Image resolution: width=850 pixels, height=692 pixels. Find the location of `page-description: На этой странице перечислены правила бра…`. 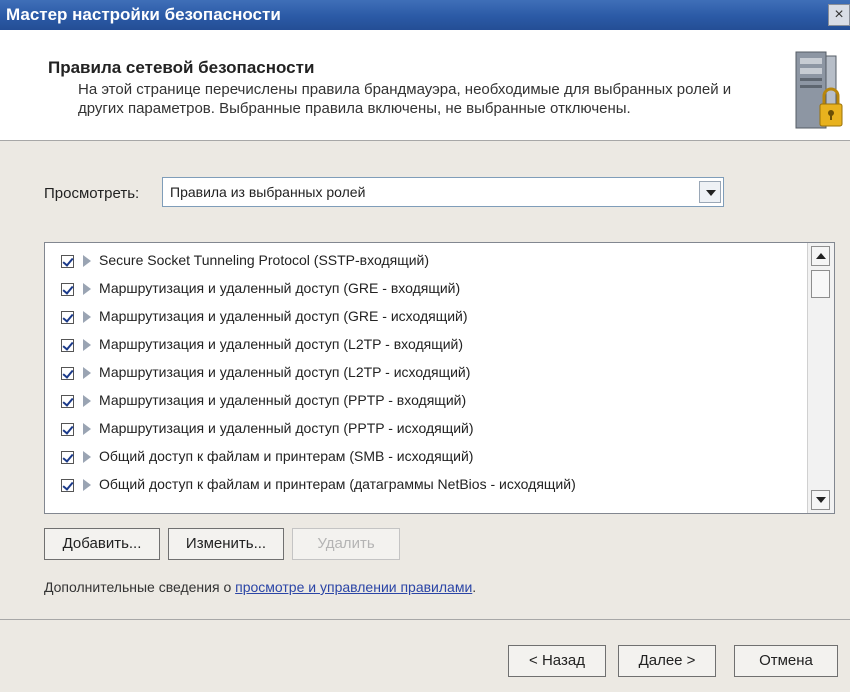

page-description: На этой странице перечислены правила бра… is located at coordinates (405, 99).